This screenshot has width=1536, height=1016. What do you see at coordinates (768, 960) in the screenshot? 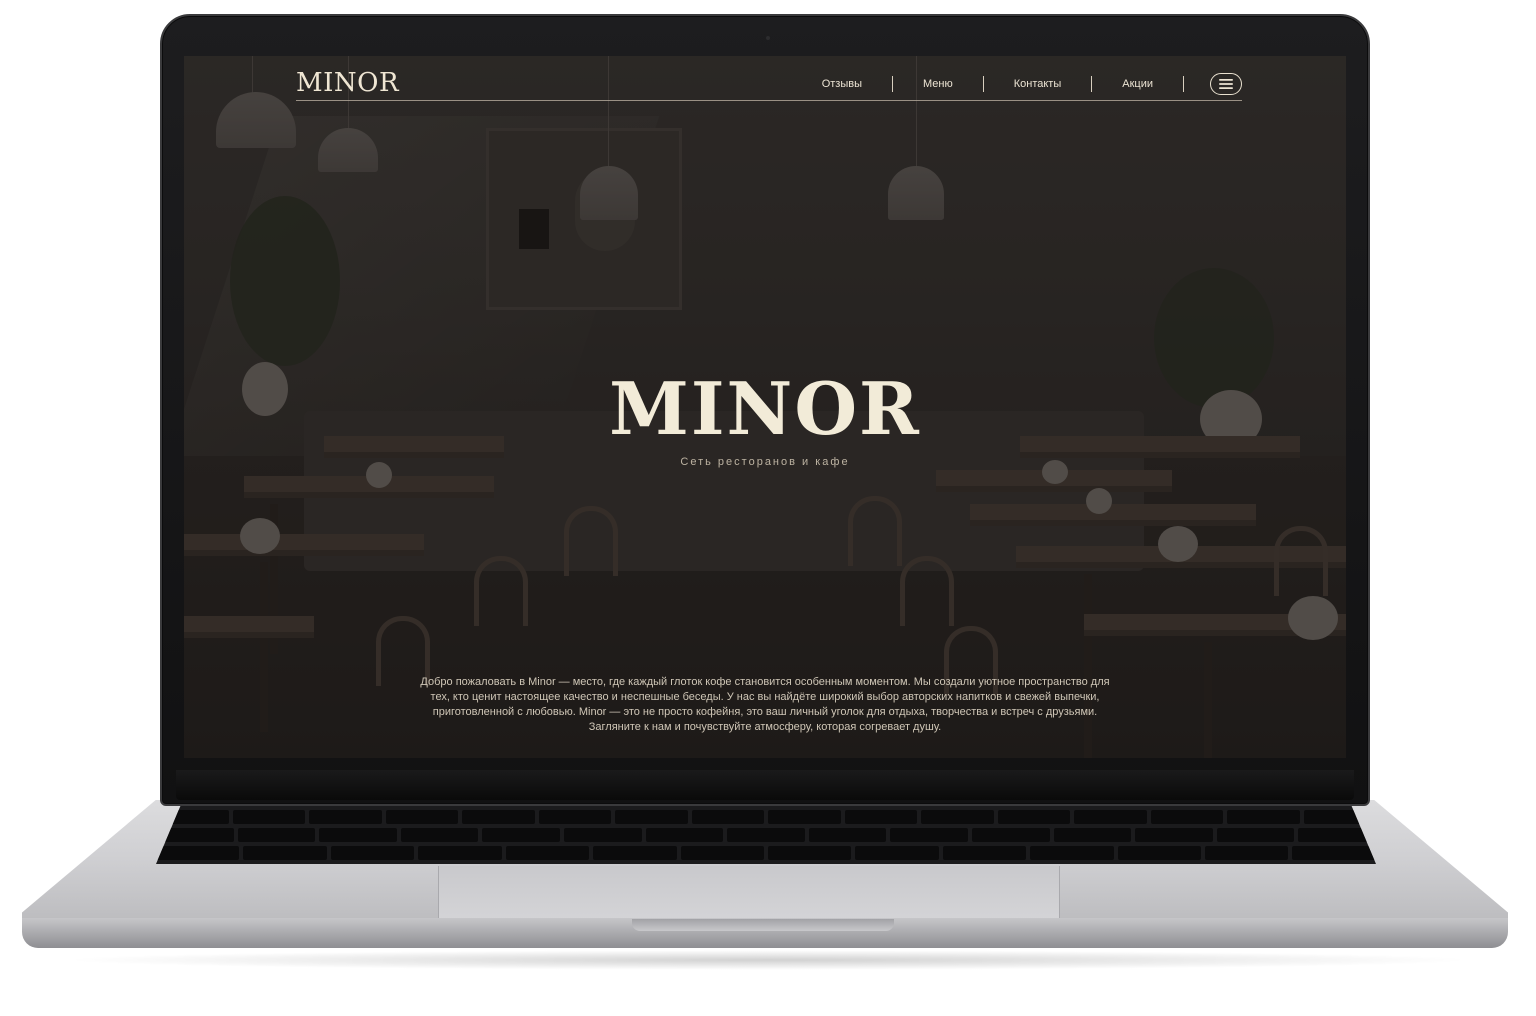
I see `device-shadow` at bounding box center [768, 960].